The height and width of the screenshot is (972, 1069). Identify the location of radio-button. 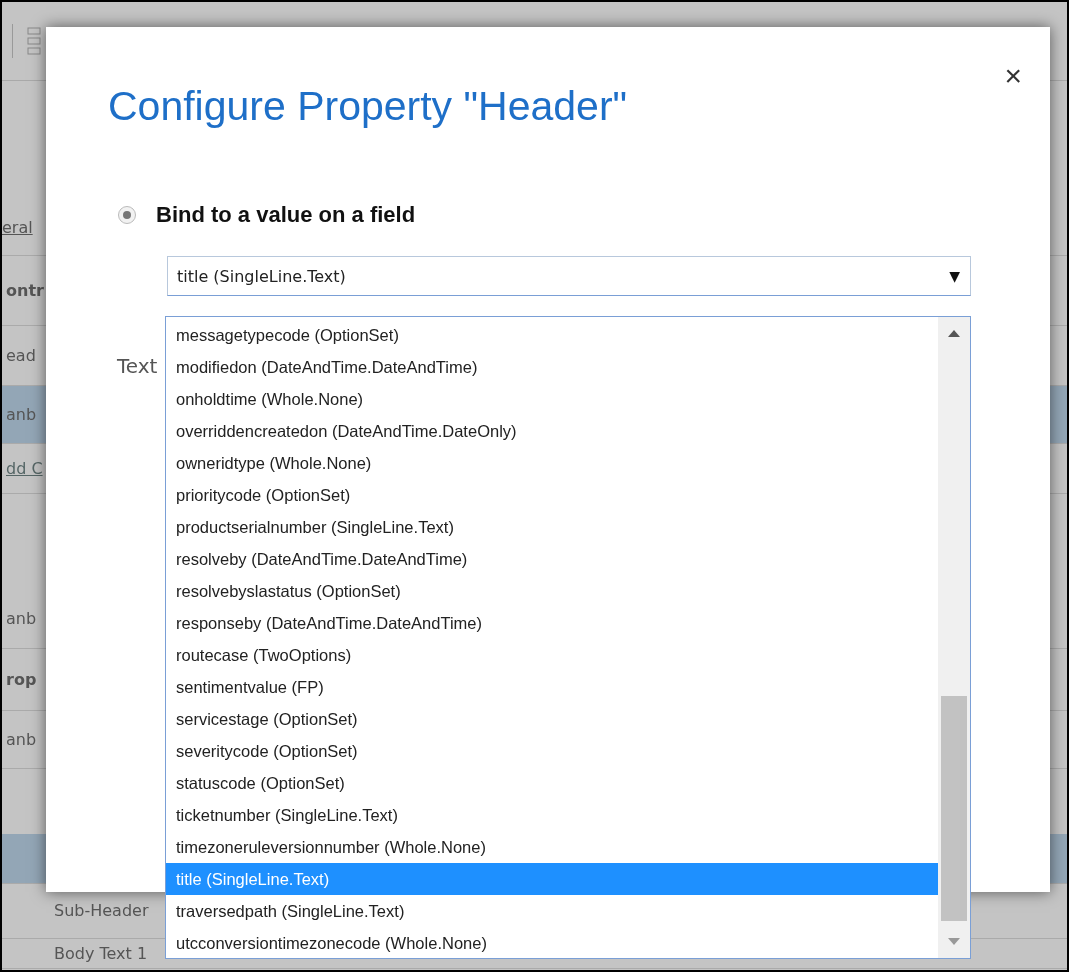
(127, 215).